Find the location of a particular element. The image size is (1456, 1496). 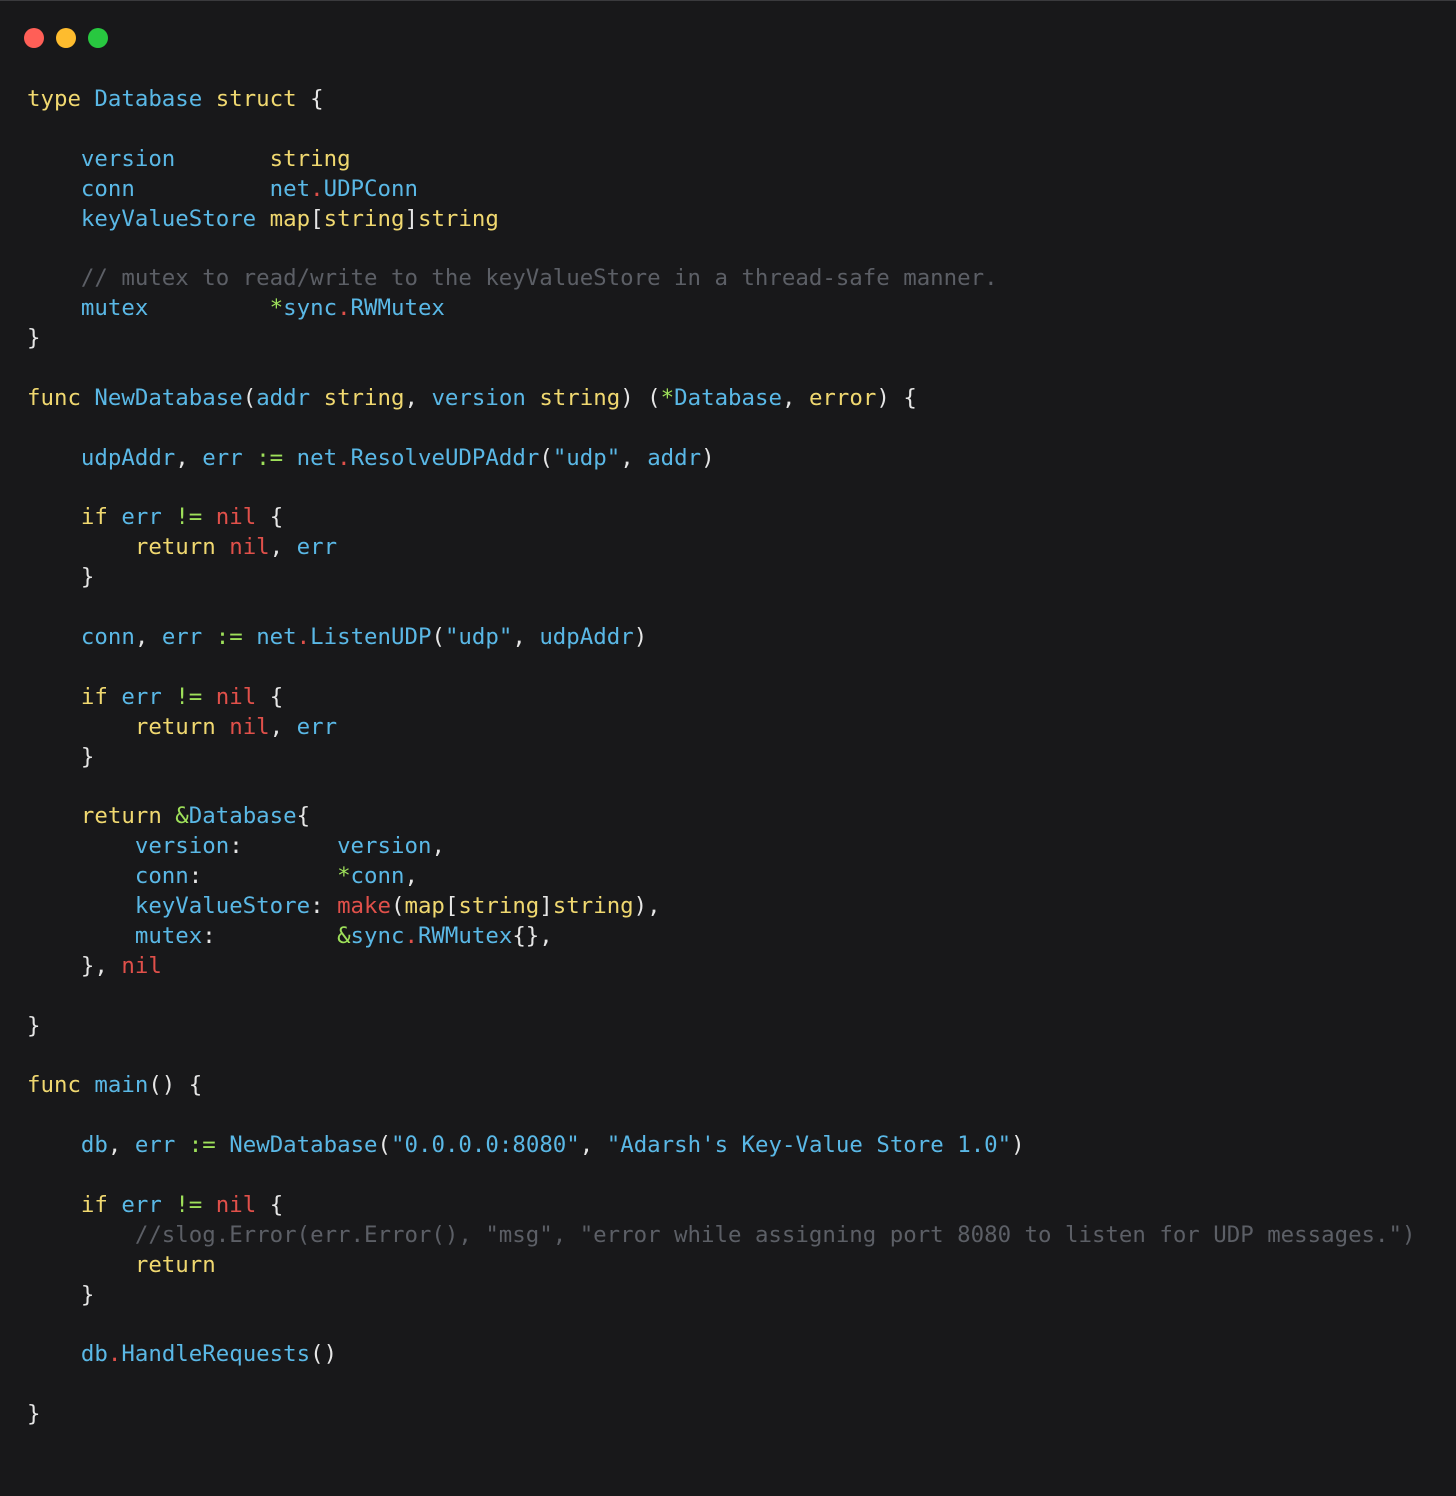

window-controls is located at coordinates (66, 38).